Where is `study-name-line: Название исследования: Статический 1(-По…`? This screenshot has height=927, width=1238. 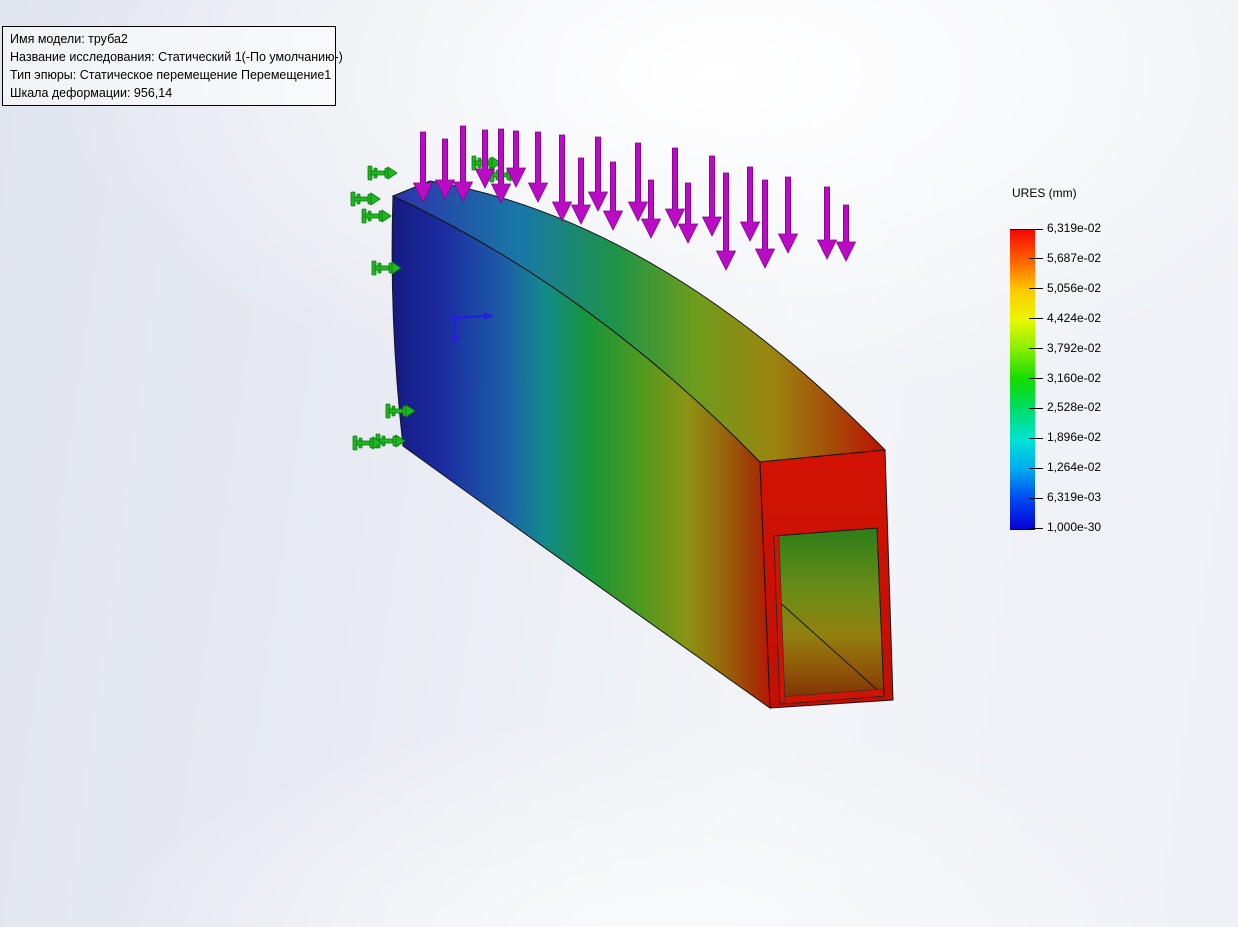 study-name-line: Название исследования: Статический 1(-По… is located at coordinates (176, 57).